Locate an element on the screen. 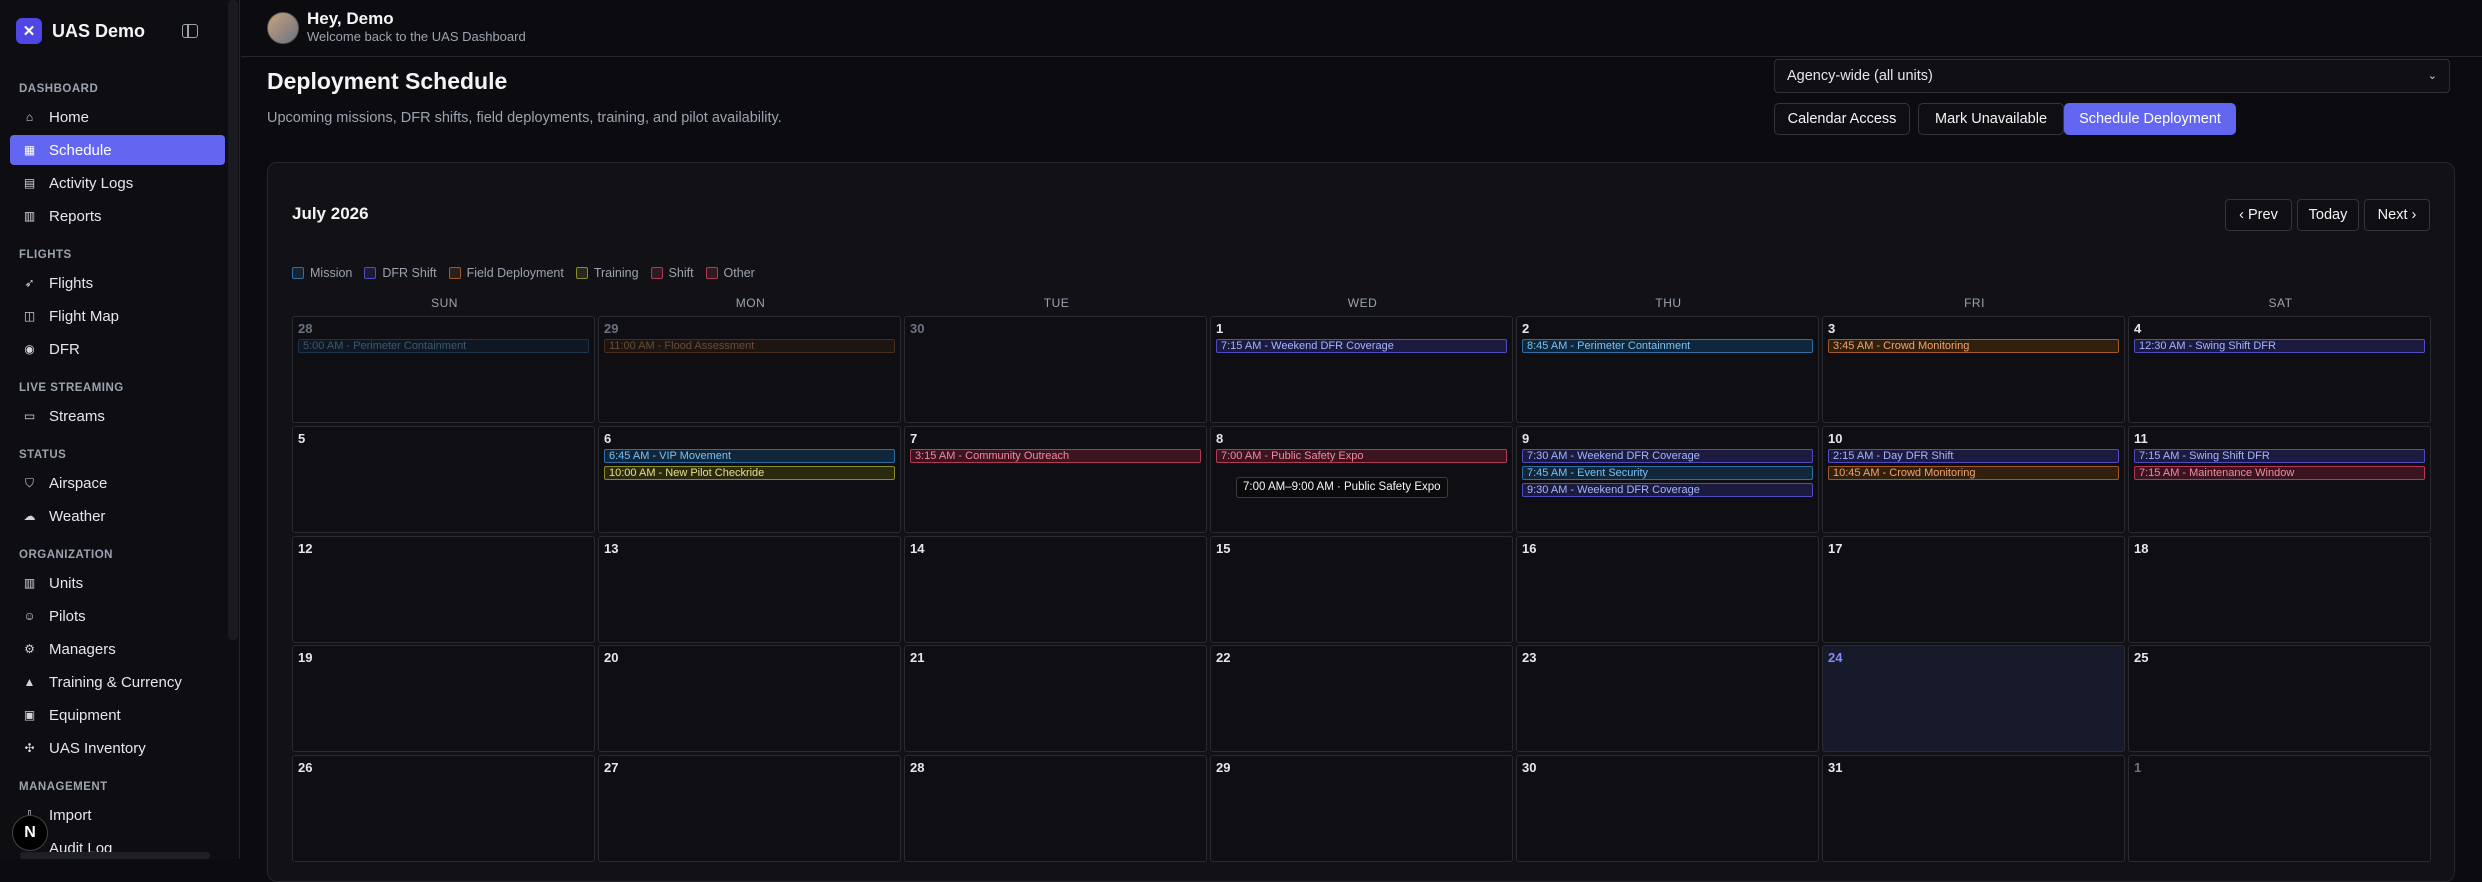  sidebar-item-uas-inventory: ✣ UAS Inventory is located at coordinates (117, 748).